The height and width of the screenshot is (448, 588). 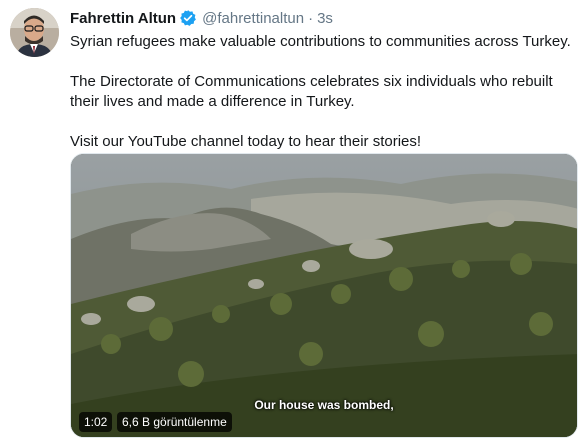 I want to click on tweet-header: Fahrettin Altun @fahrettinaltun · 3s, so click(x=201, y=18).